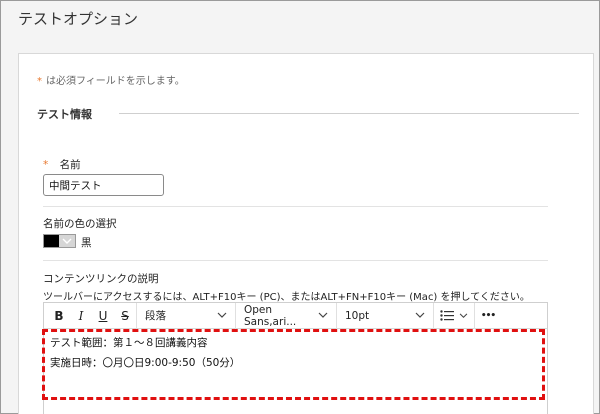  I want to click on name-input, so click(103, 185).